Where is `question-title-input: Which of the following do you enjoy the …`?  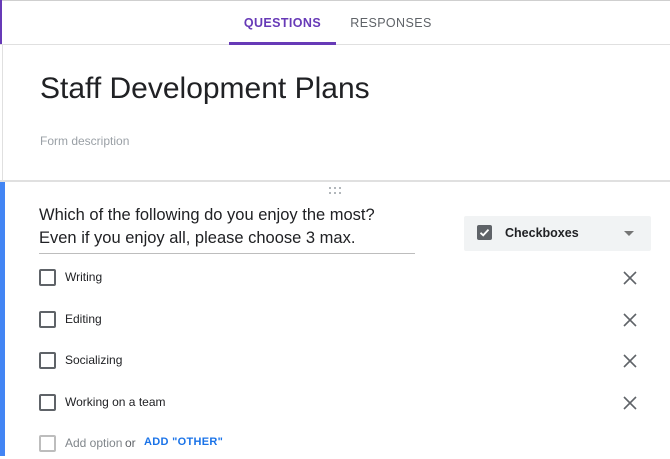 question-title-input: Which of the following do you enjoy the … is located at coordinates (227, 229).